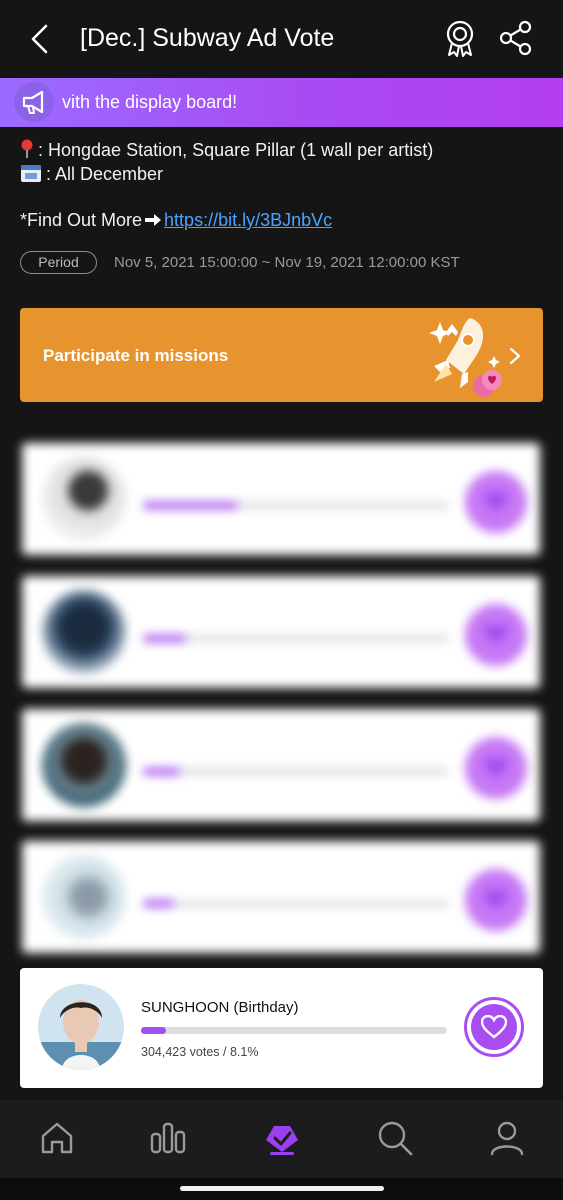 The height and width of the screenshot is (1200, 563). I want to click on top-bar: [Dec.] Subway Ad Vote, so click(281, 39).